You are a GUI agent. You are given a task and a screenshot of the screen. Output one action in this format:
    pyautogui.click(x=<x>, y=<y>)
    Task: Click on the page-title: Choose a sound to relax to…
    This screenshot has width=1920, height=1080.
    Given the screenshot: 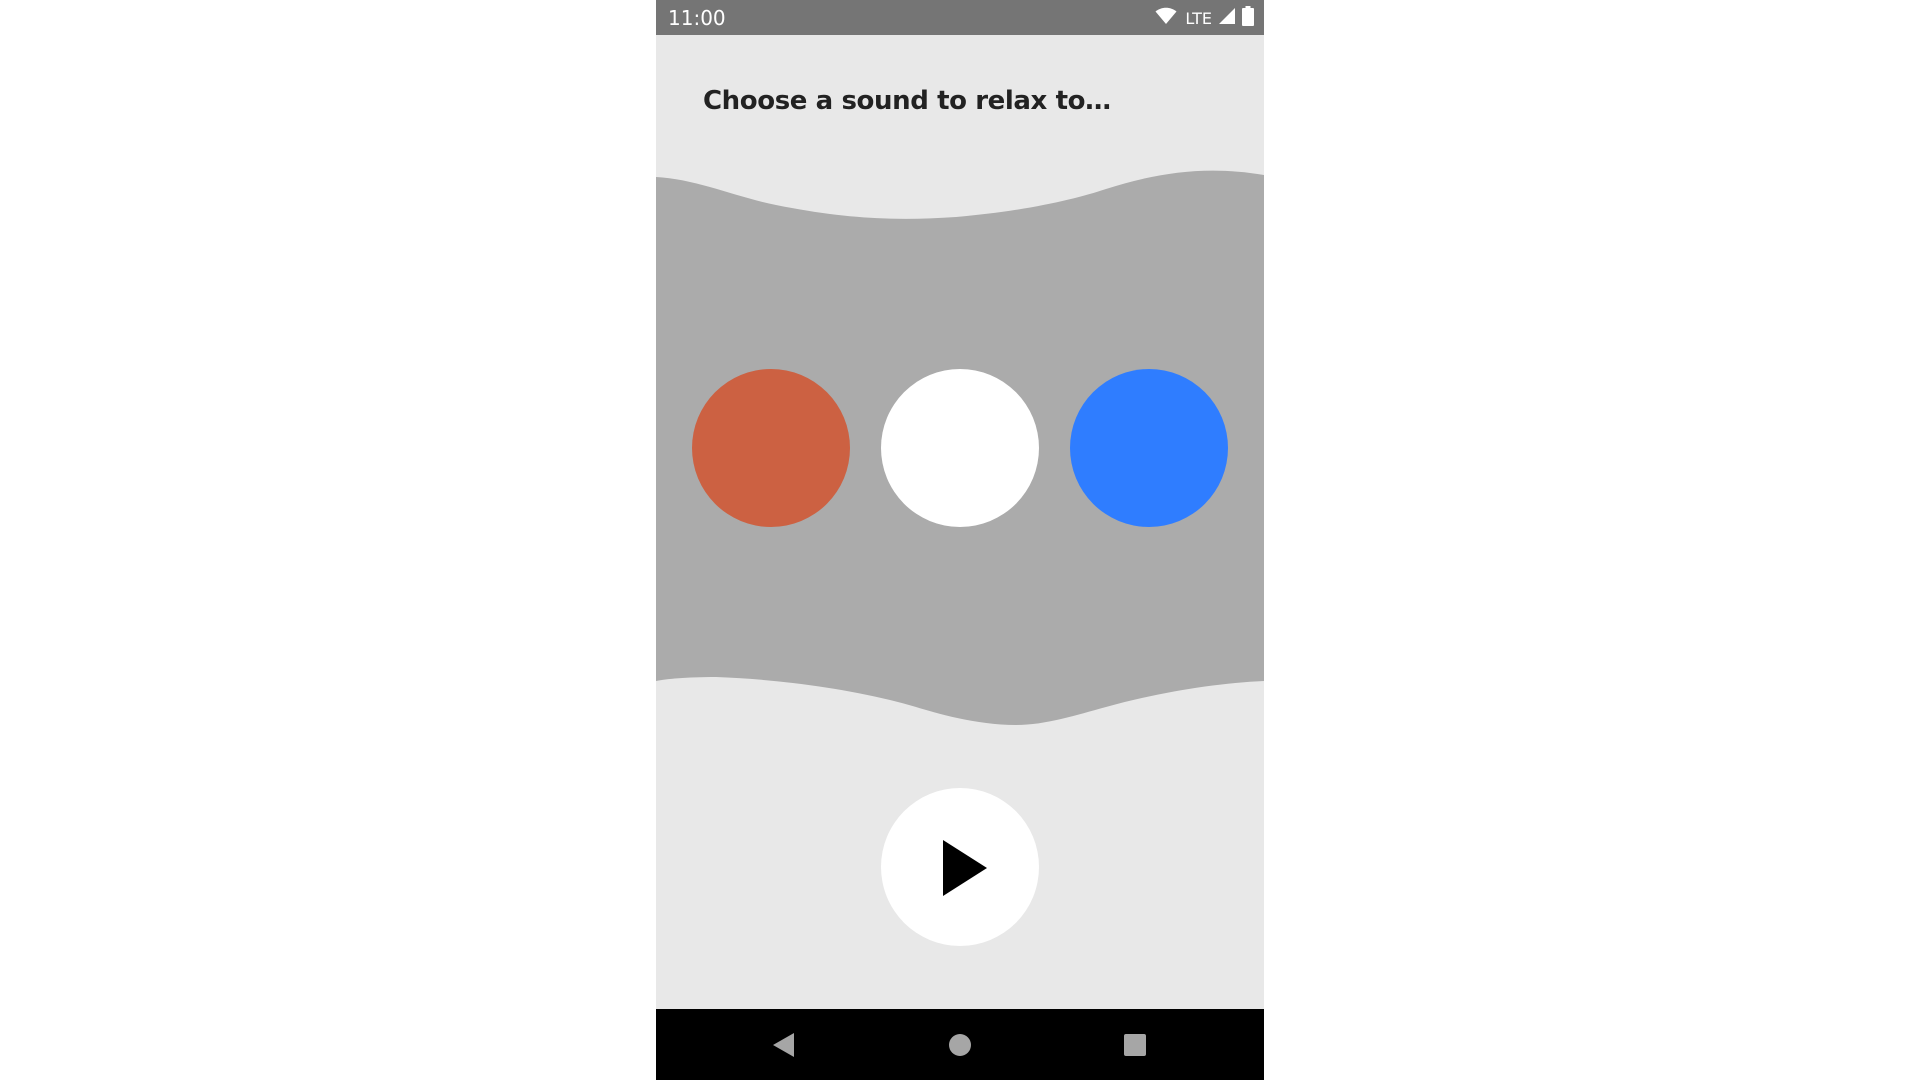 What is the action you would take?
    pyautogui.click(x=907, y=101)
    